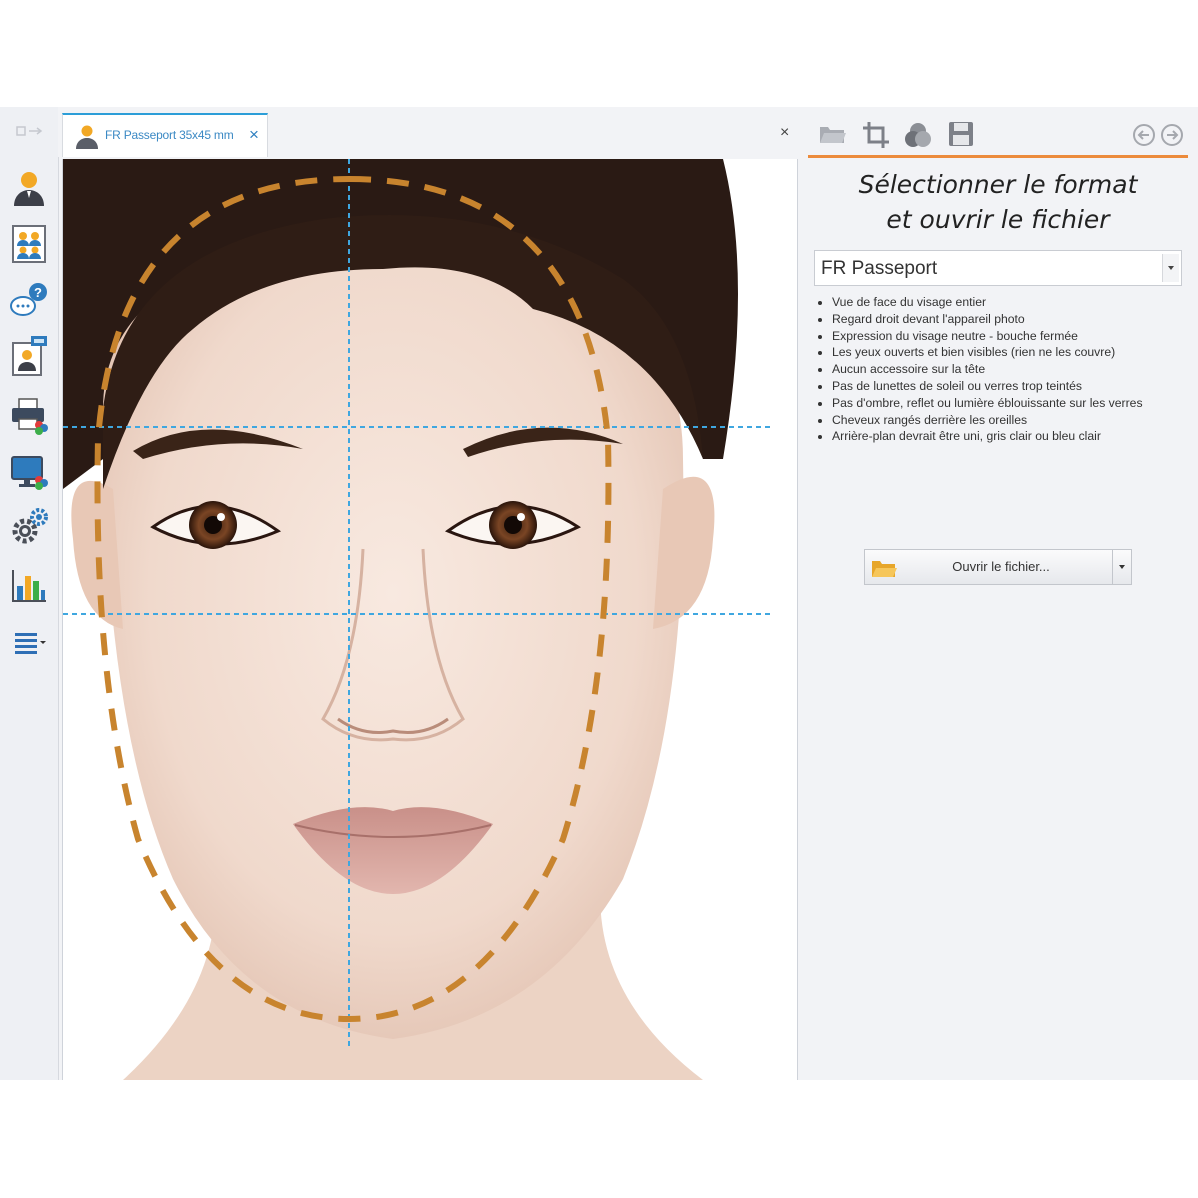 This screenshot has width=1198, height=1198. I want to click on left-toolbar: ?, so click(29, 593).